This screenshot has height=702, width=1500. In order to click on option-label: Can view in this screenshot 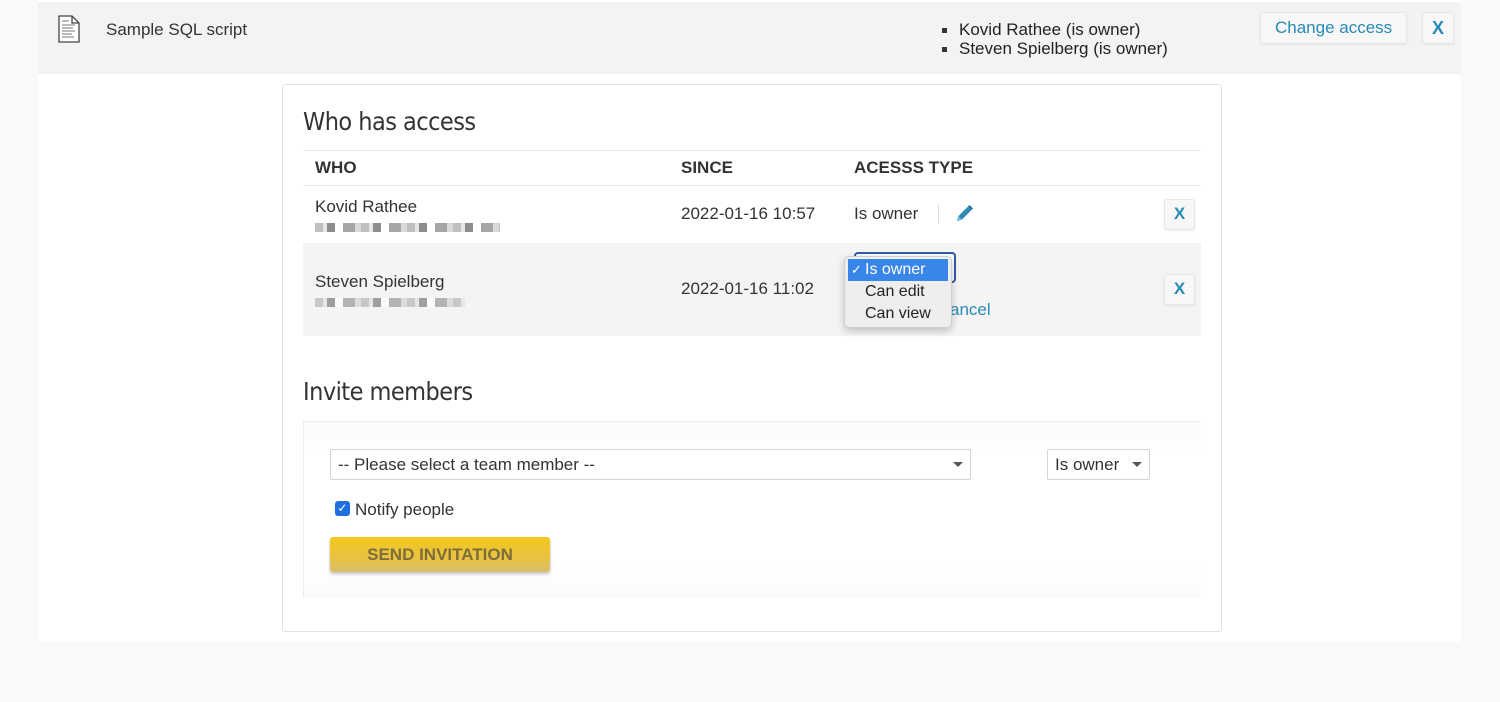, I will do `click(898, 313)`.